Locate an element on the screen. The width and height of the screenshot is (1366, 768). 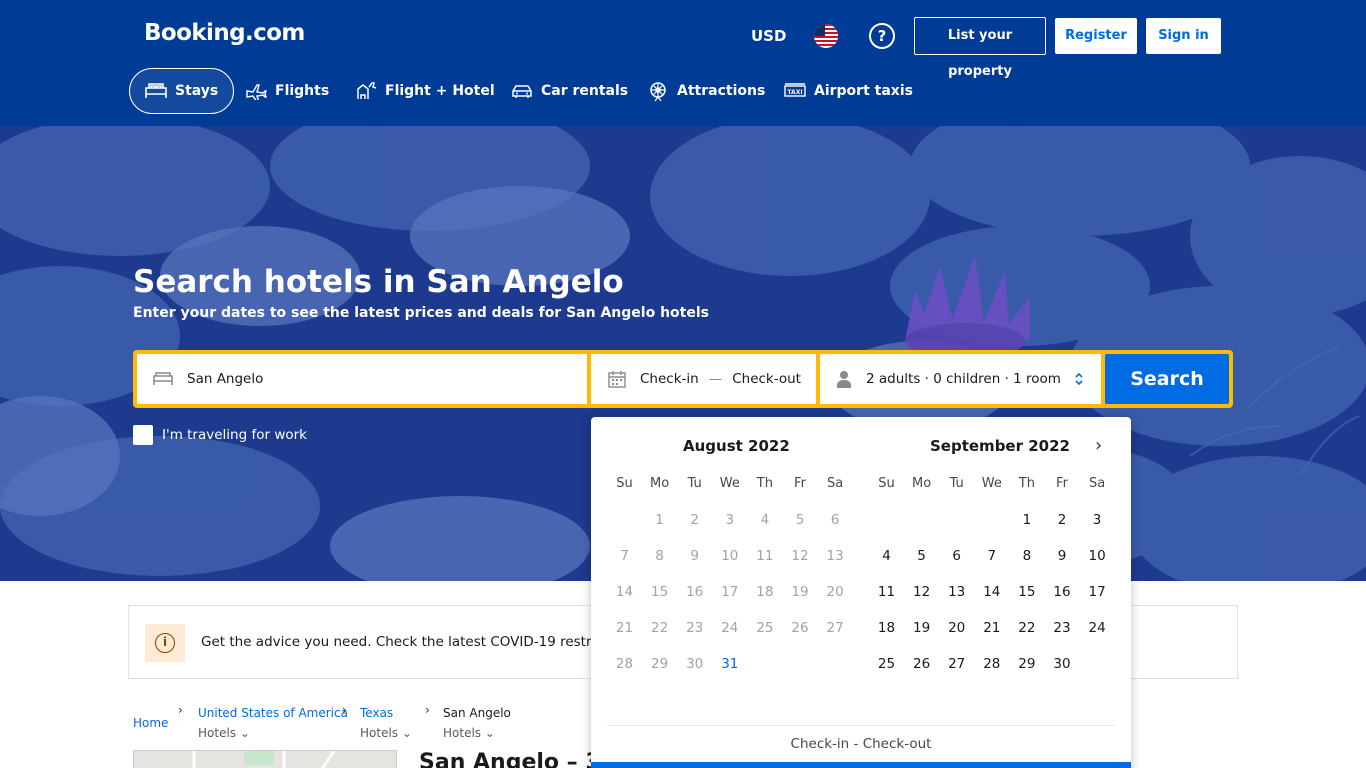
checkbox is located at coordinates (143, 435).